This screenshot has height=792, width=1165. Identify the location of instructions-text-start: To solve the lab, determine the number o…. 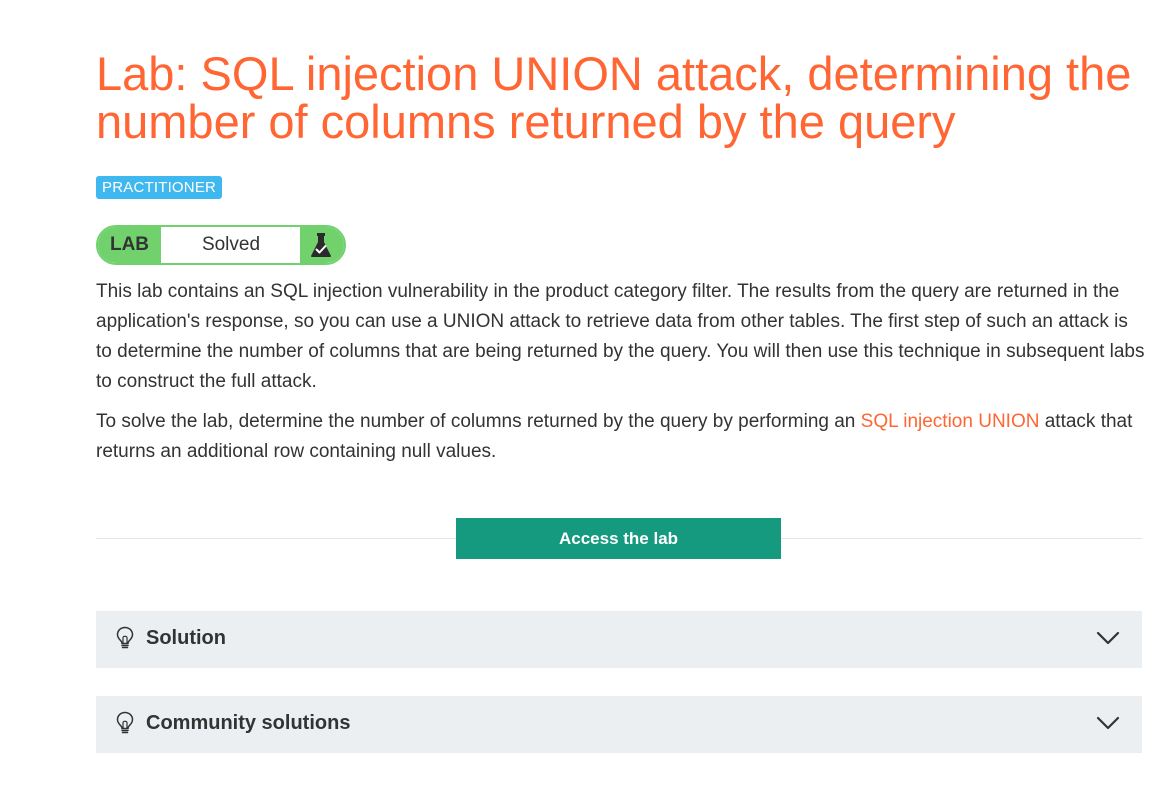
(478, 421).